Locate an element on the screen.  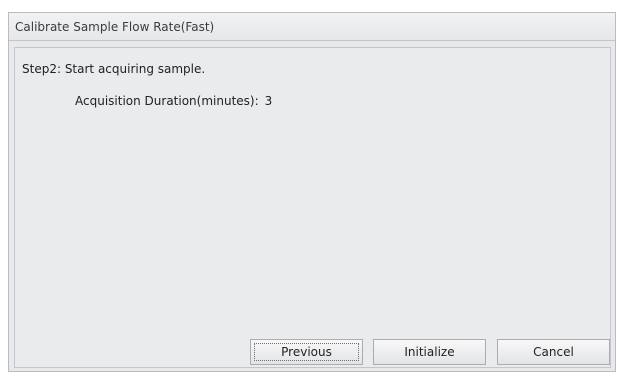
previous-button: Previous is located at coordinates (306, 352).